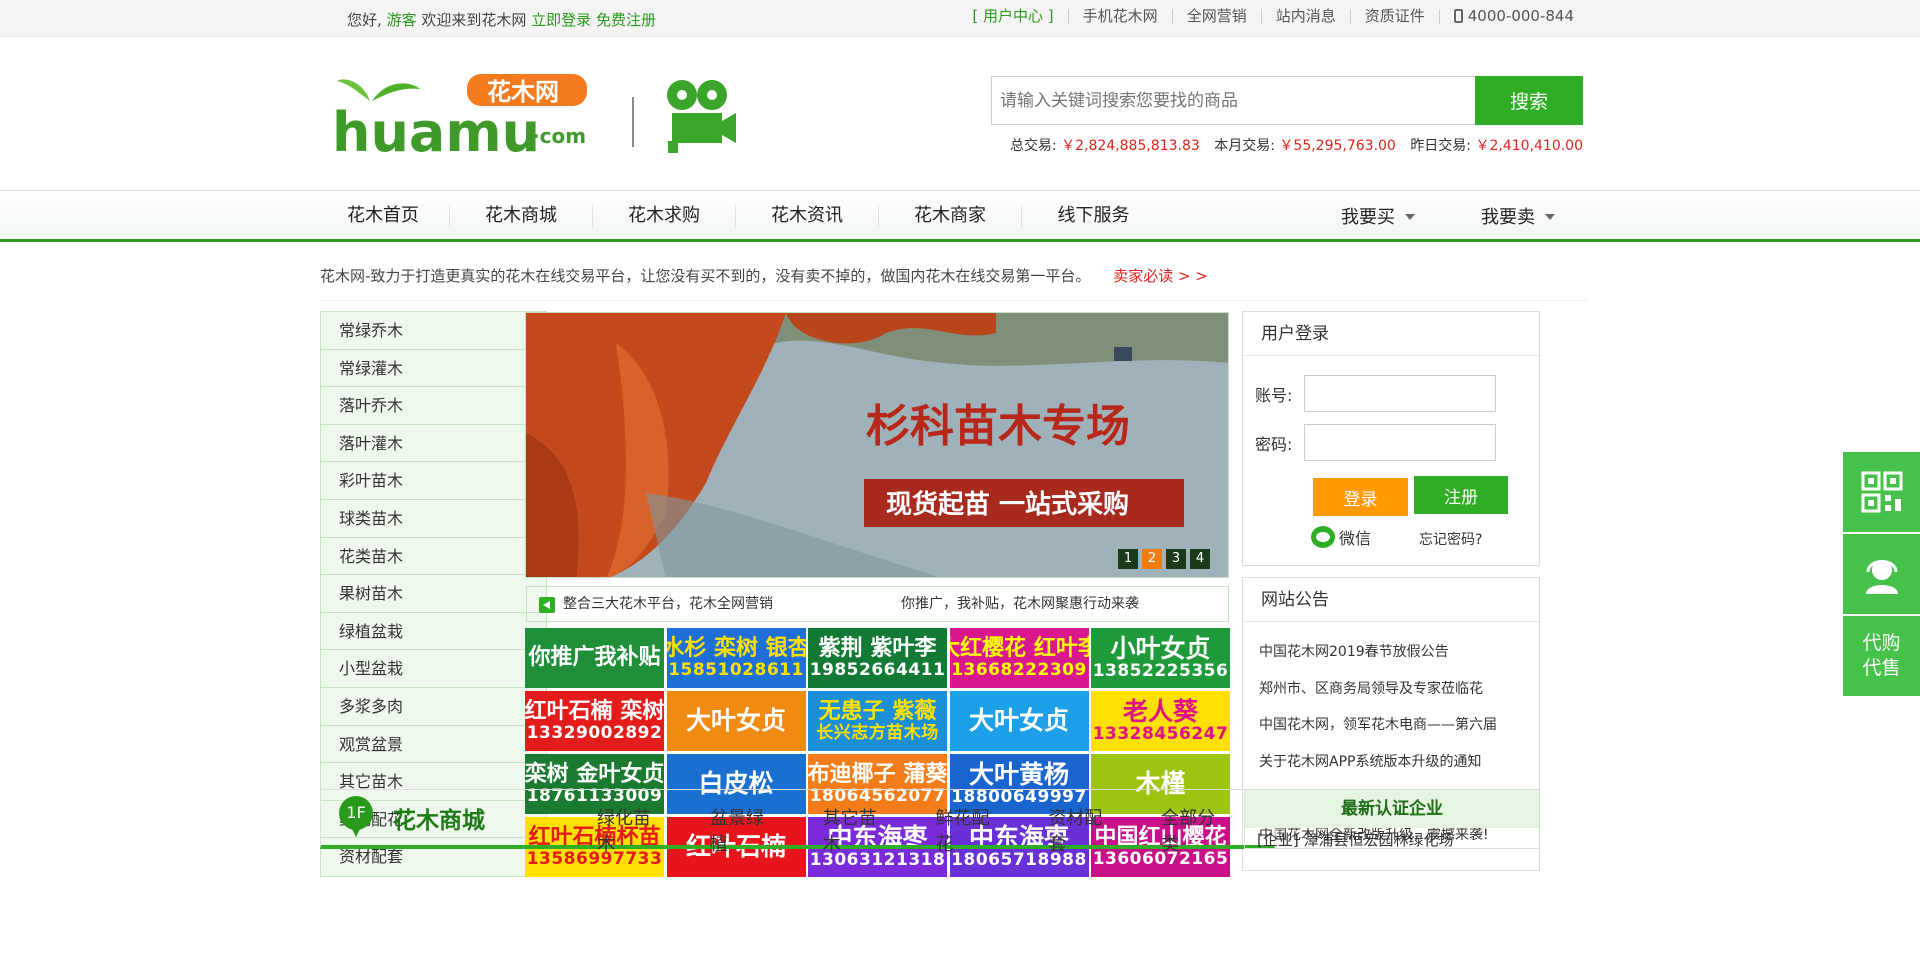 The width and height of the screenshot is (1920, 960). I want to click on ad-title: 小叶女贞, so click(1160, 648).